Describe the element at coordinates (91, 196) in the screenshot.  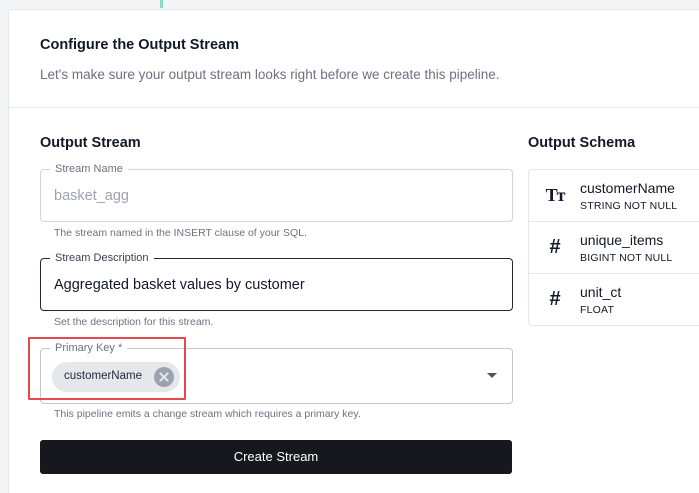
I see `stream-name-value: basket_agg` at that location.